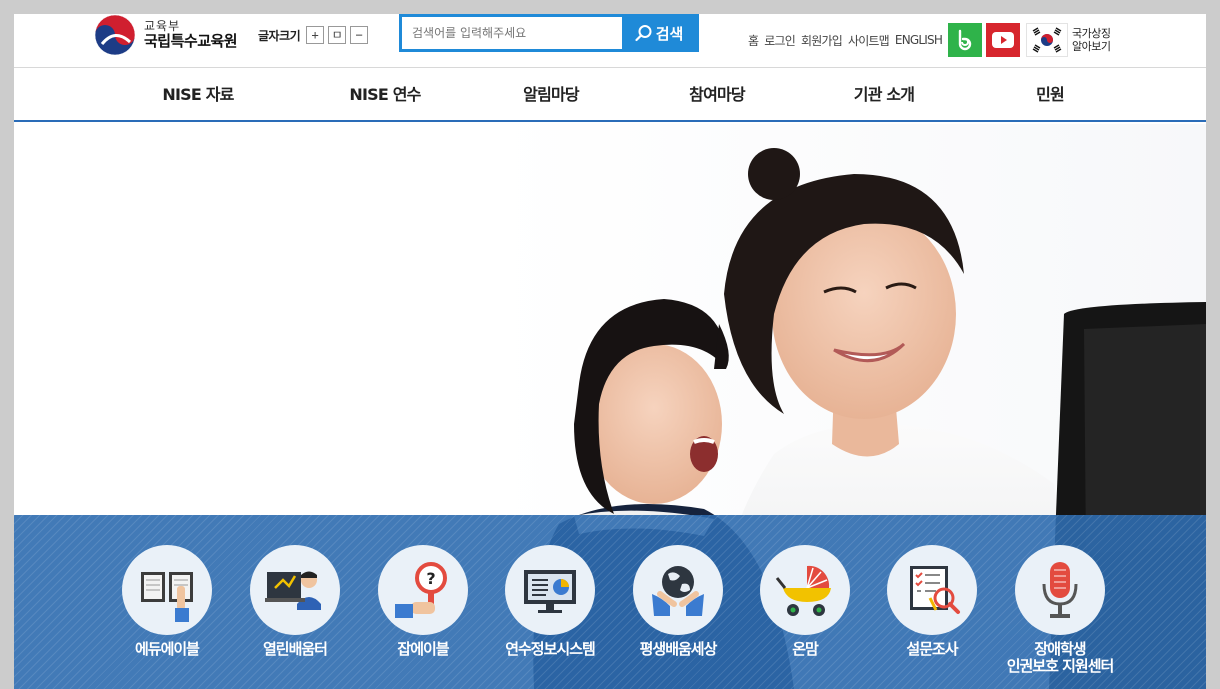  I want to click on quick-link-human-rights-center: 장애학생 인권보호 지원센터, so click(1060, 610).